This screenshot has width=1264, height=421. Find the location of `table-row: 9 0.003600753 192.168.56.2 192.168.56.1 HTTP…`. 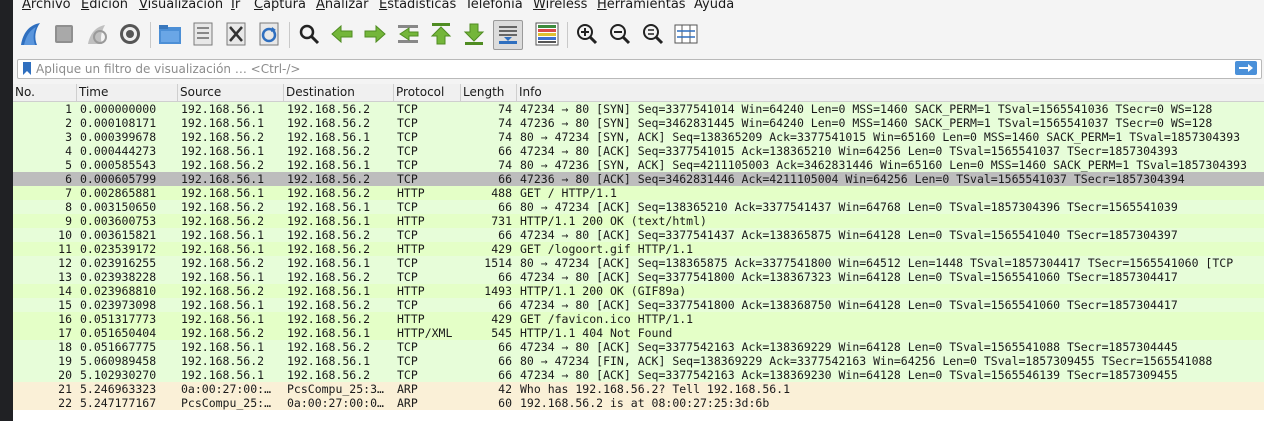

table-row: 9 0.003600753 192.168.56.2 192.168.56.1 HTTP… is located at coordinates (638, 221).